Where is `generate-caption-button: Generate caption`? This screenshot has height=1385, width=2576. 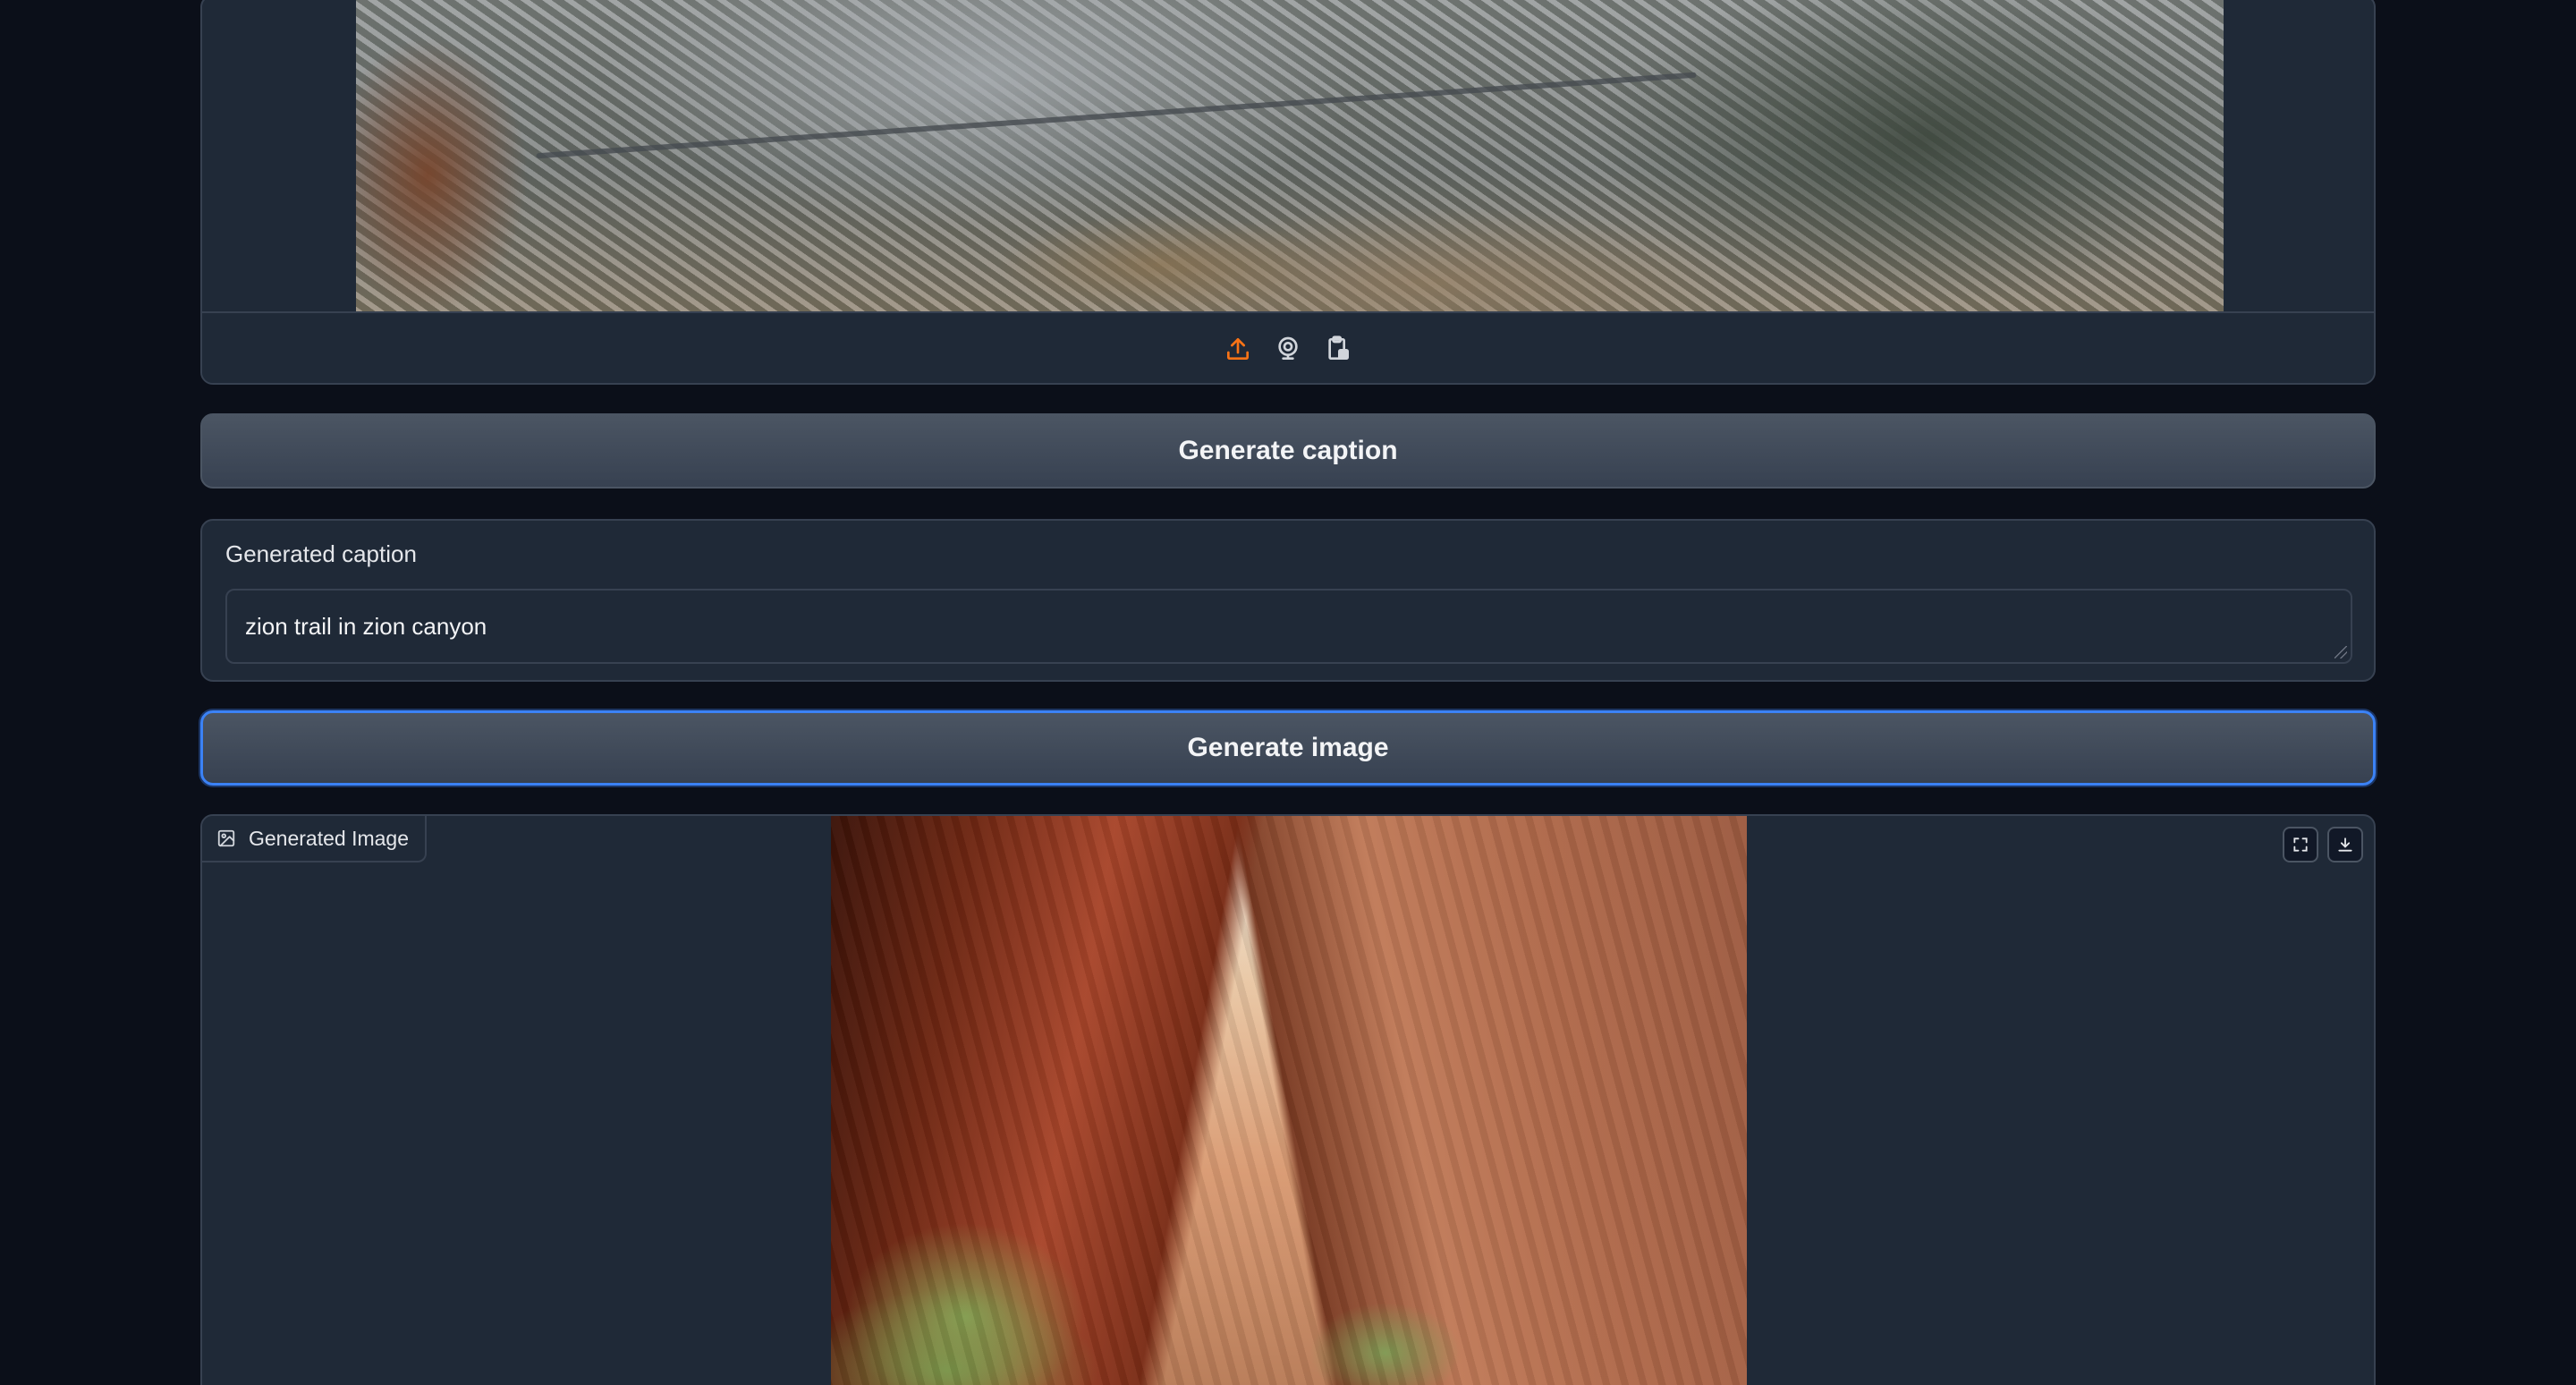 generate-caption-button: Generate caption is located at coordinates (1288, 451).